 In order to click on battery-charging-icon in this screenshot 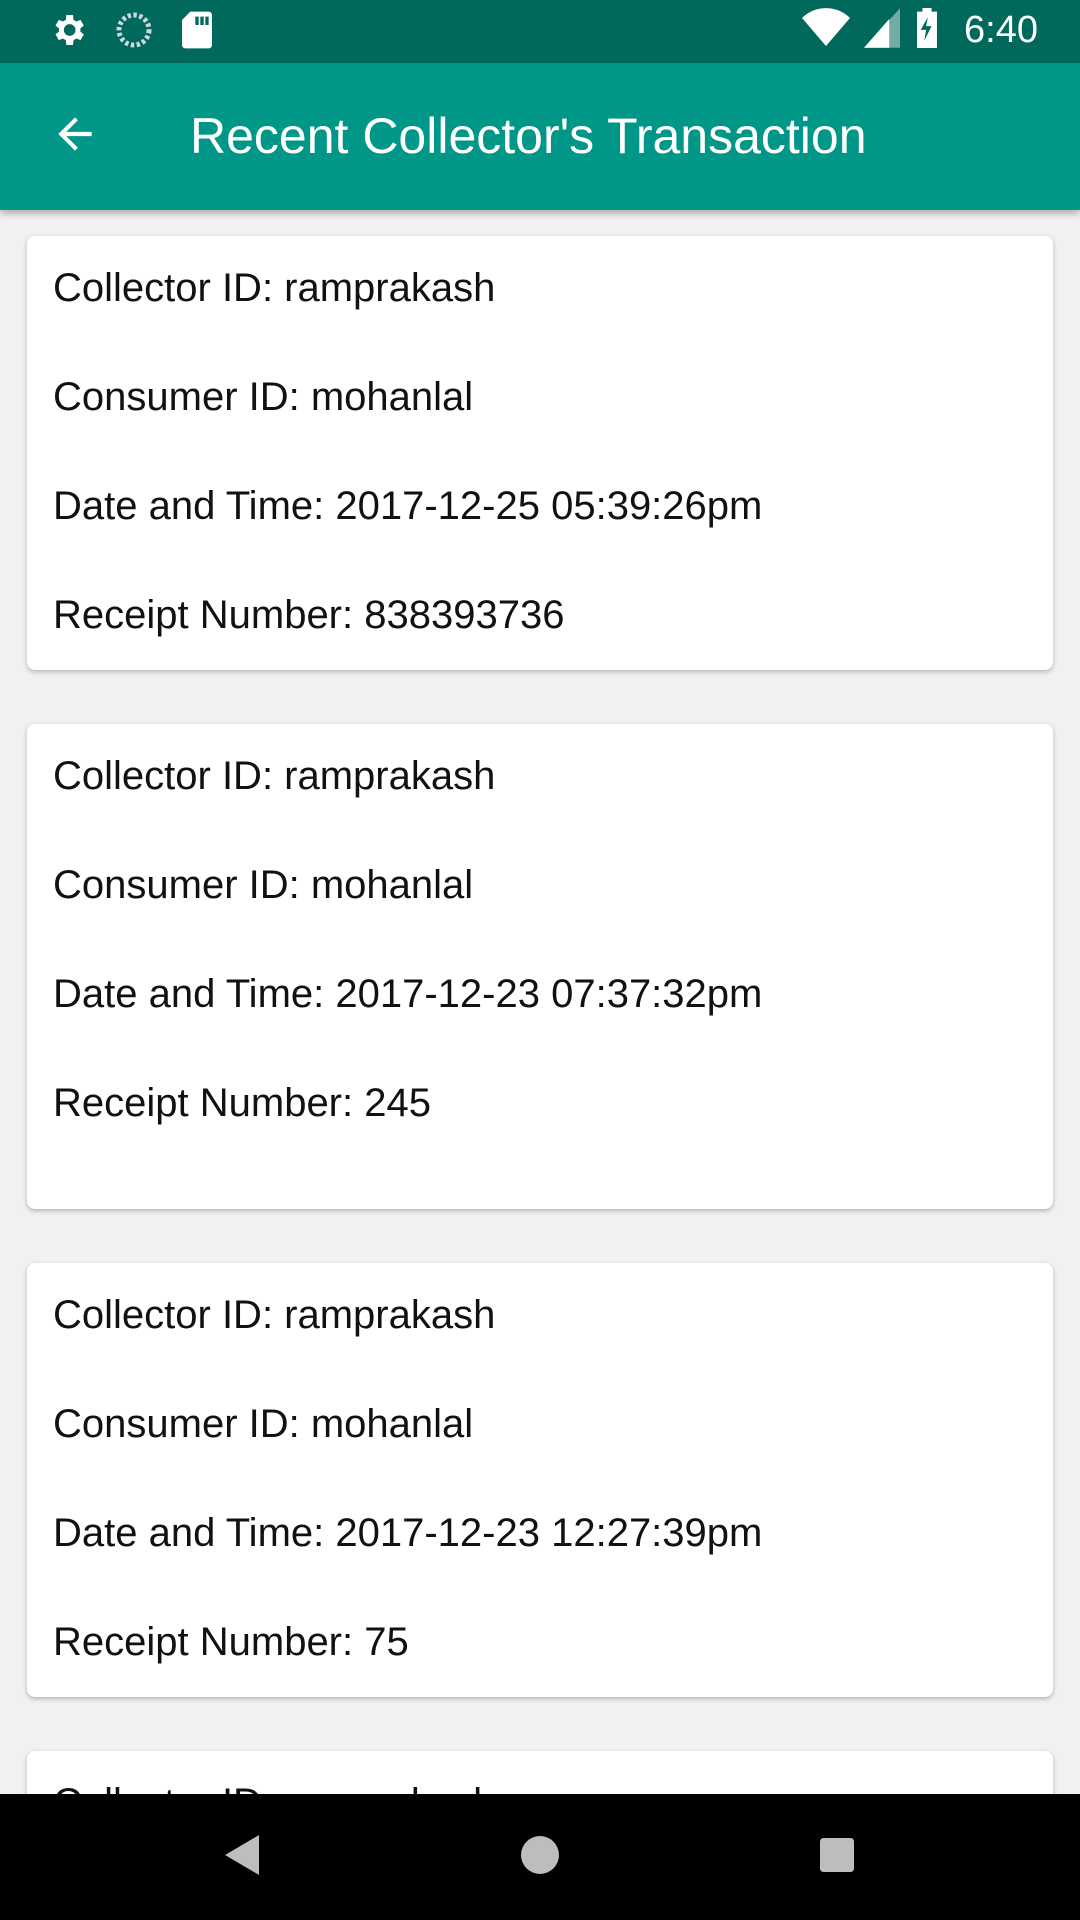, I will do `click(927, 30)`.